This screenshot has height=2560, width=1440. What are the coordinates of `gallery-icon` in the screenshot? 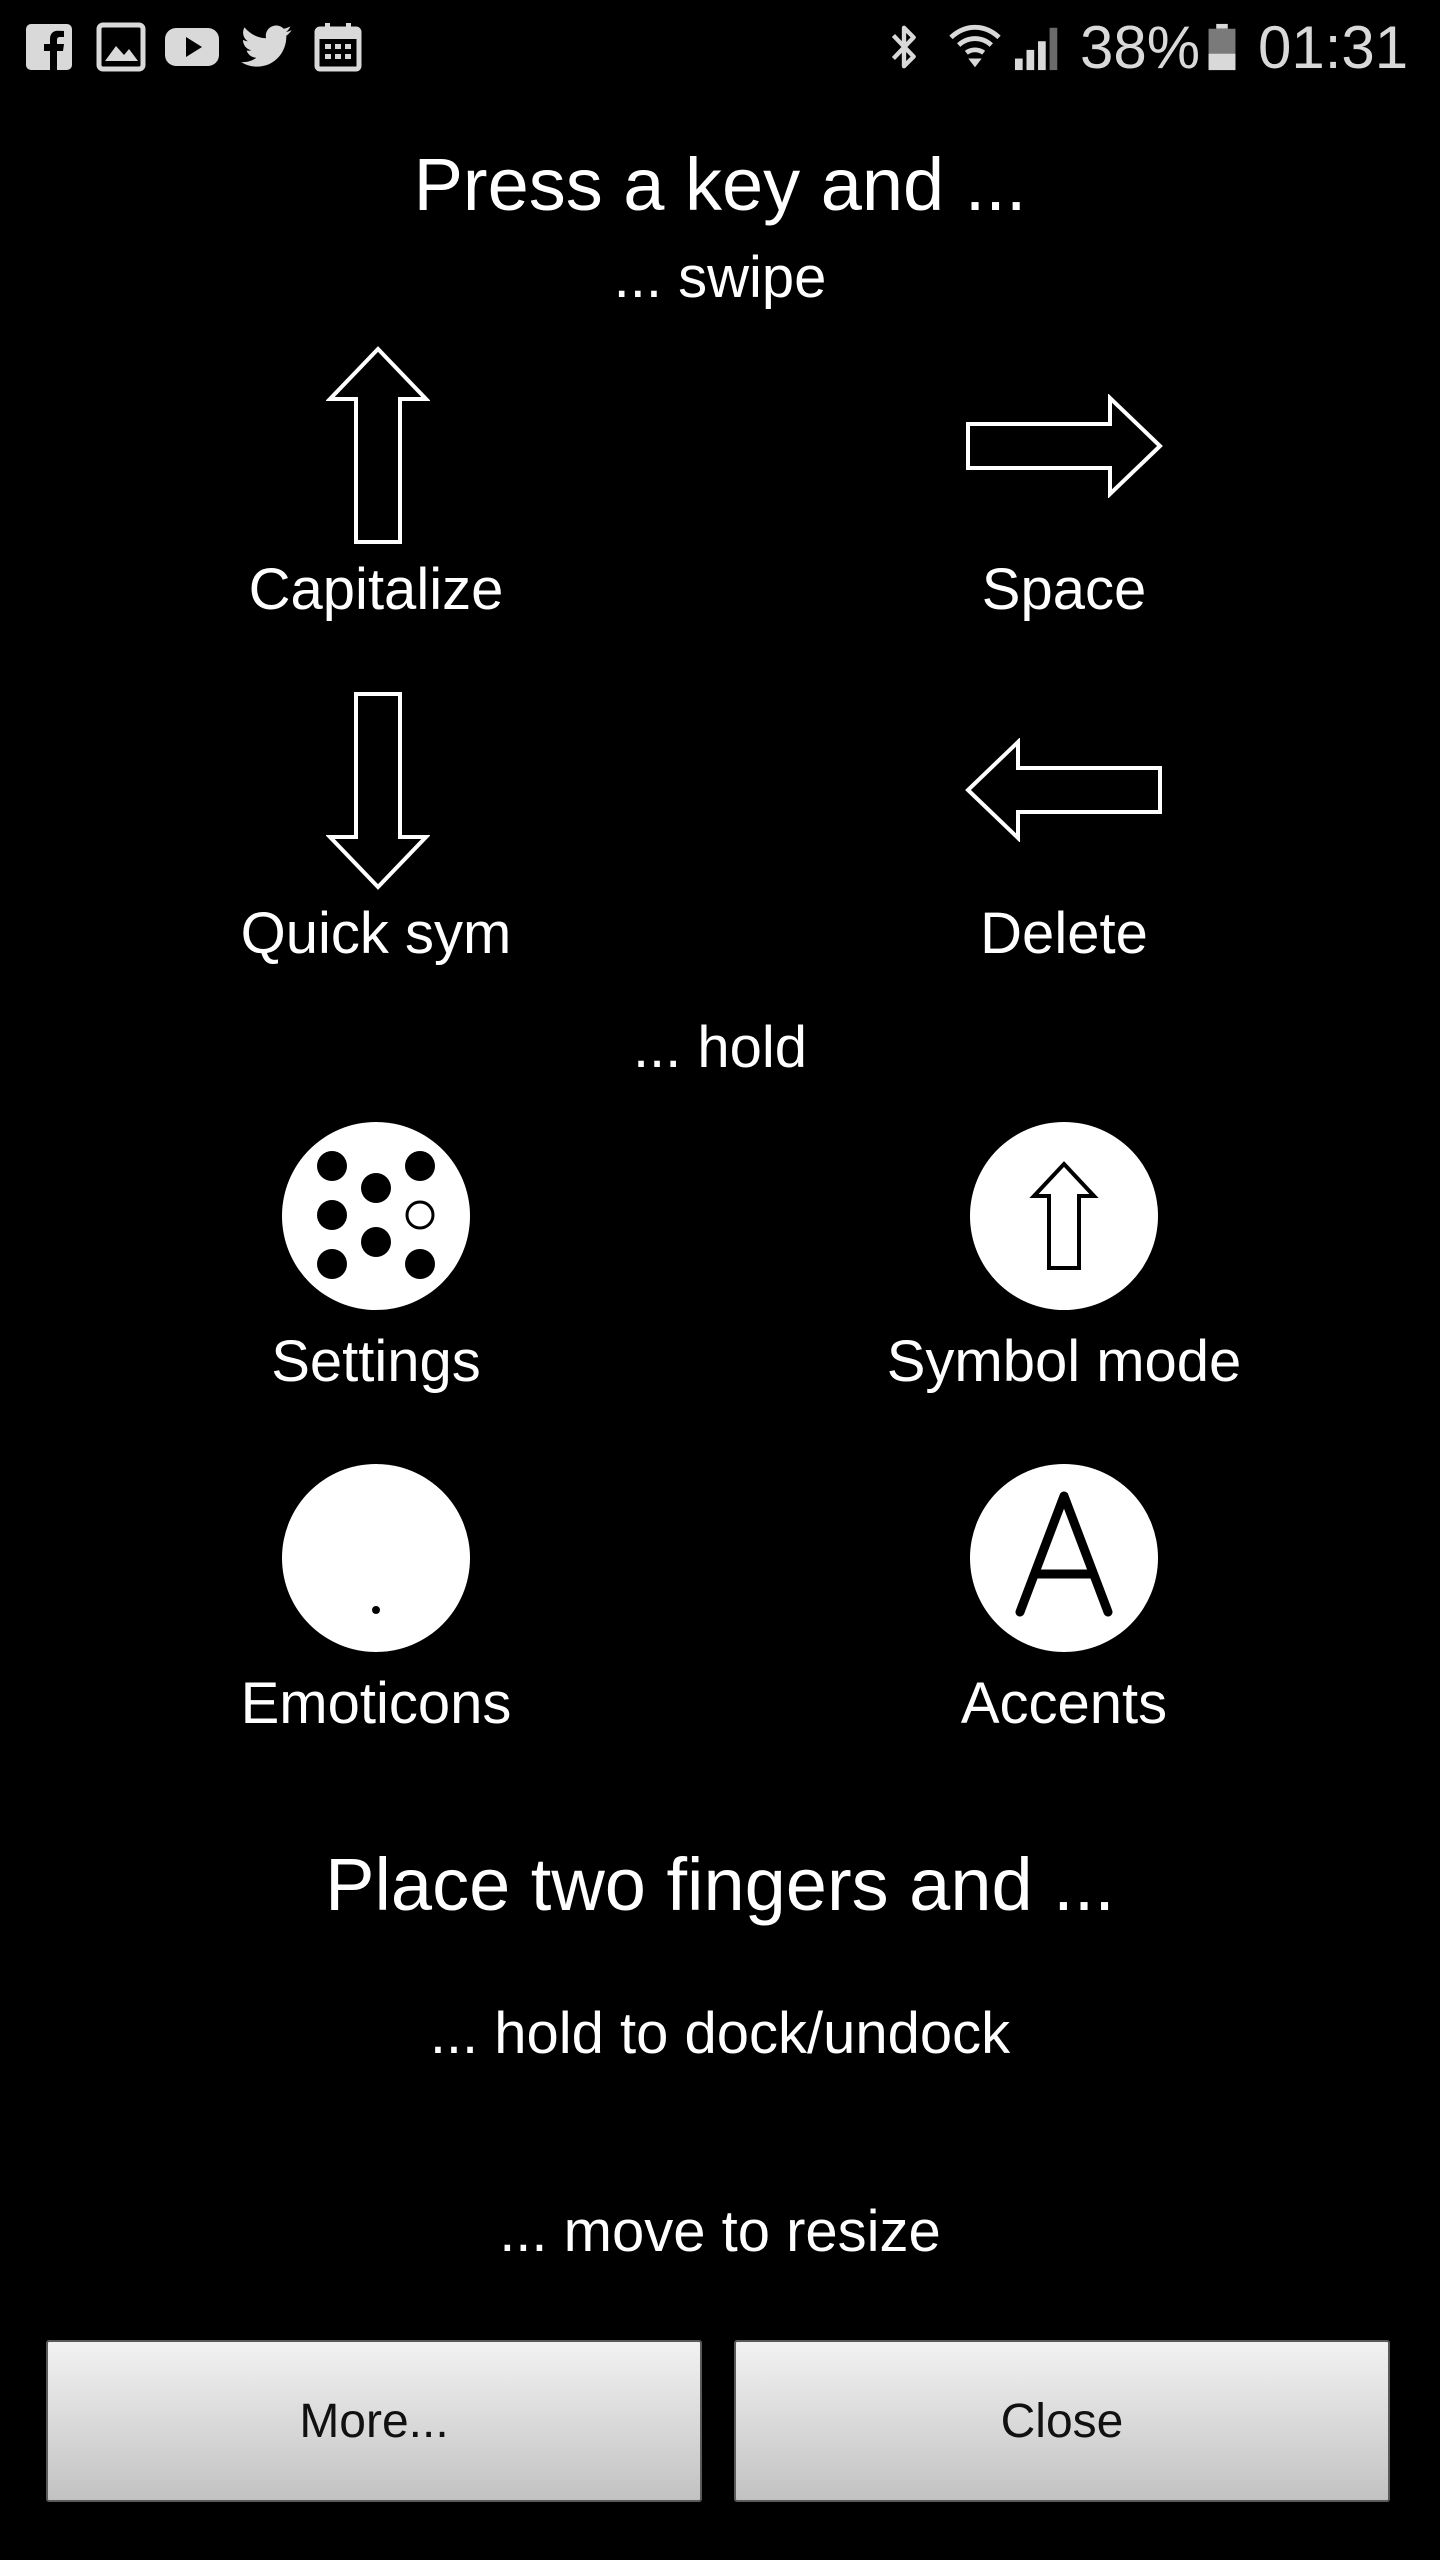 It's located at (121, 47).